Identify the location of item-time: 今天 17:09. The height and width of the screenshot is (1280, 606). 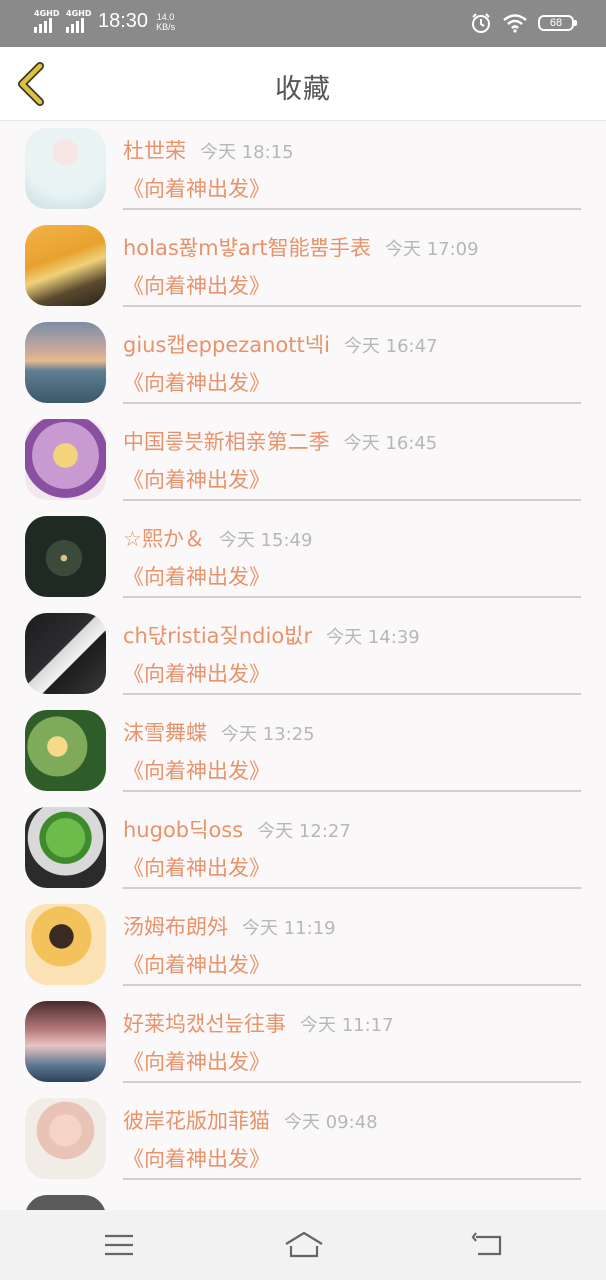
(431, 249).